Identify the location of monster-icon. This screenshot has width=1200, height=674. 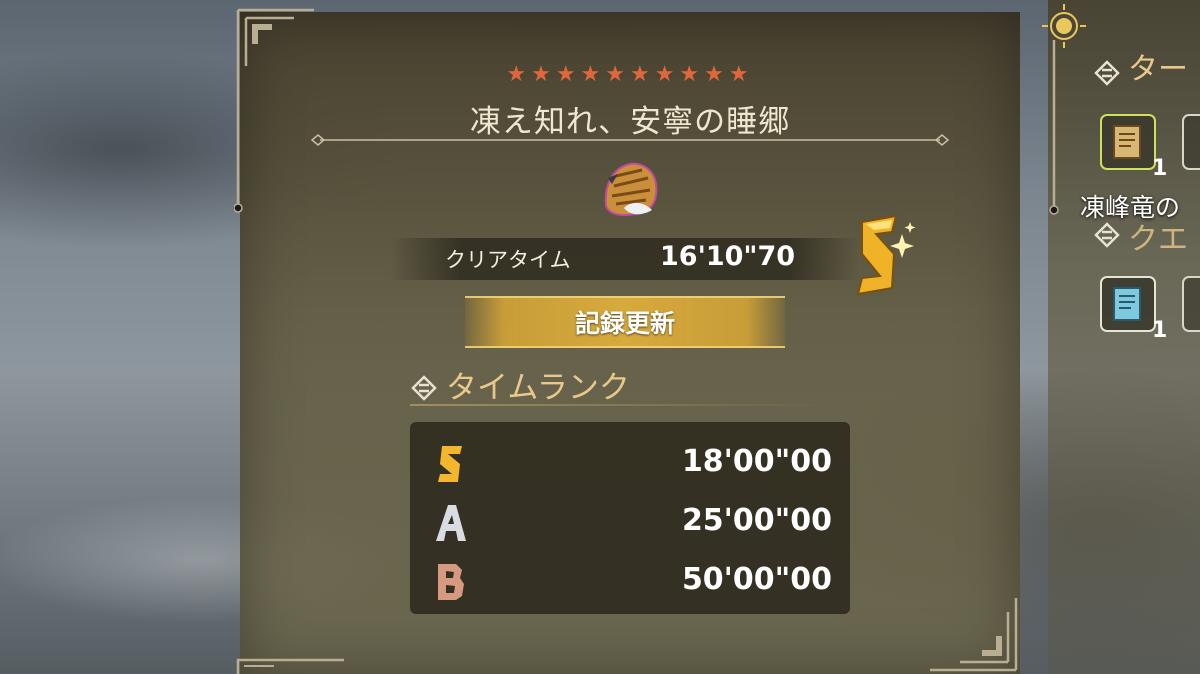
(631, 189).